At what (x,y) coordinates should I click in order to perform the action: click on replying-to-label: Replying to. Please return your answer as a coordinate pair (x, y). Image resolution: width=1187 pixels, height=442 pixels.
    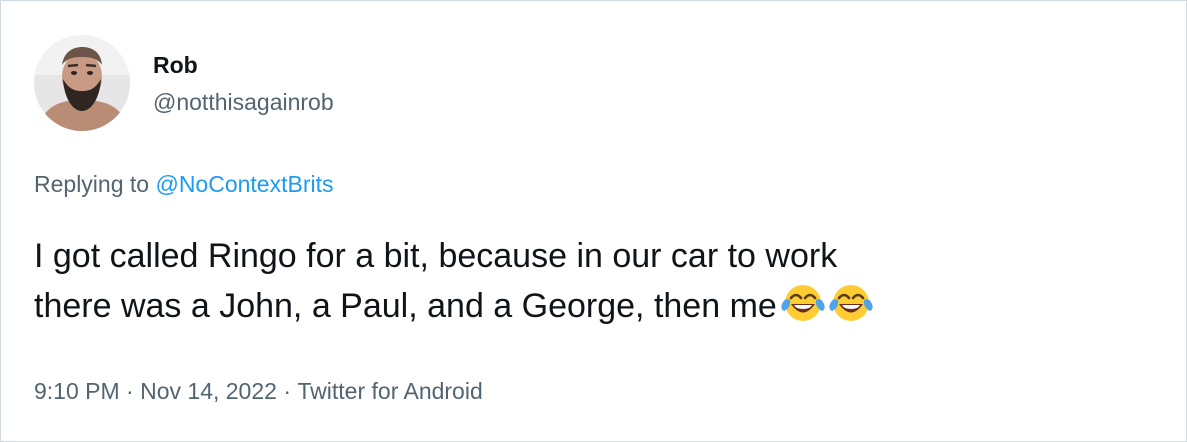
    Looking at the image, I should click on (92, 184).